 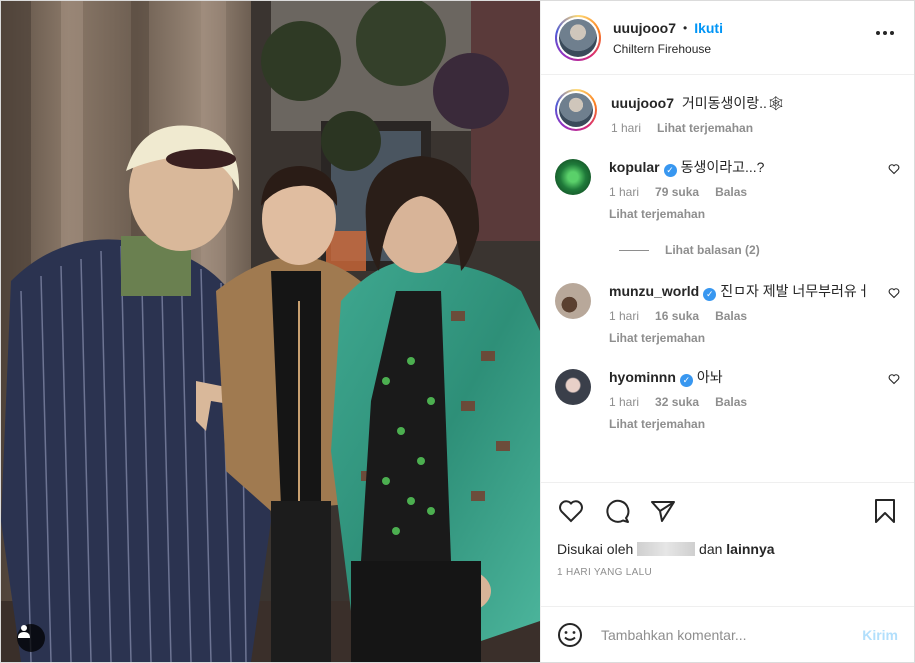 I want to click on view-replies-button: Lihat balasan (2), so click(x=759, y=250).